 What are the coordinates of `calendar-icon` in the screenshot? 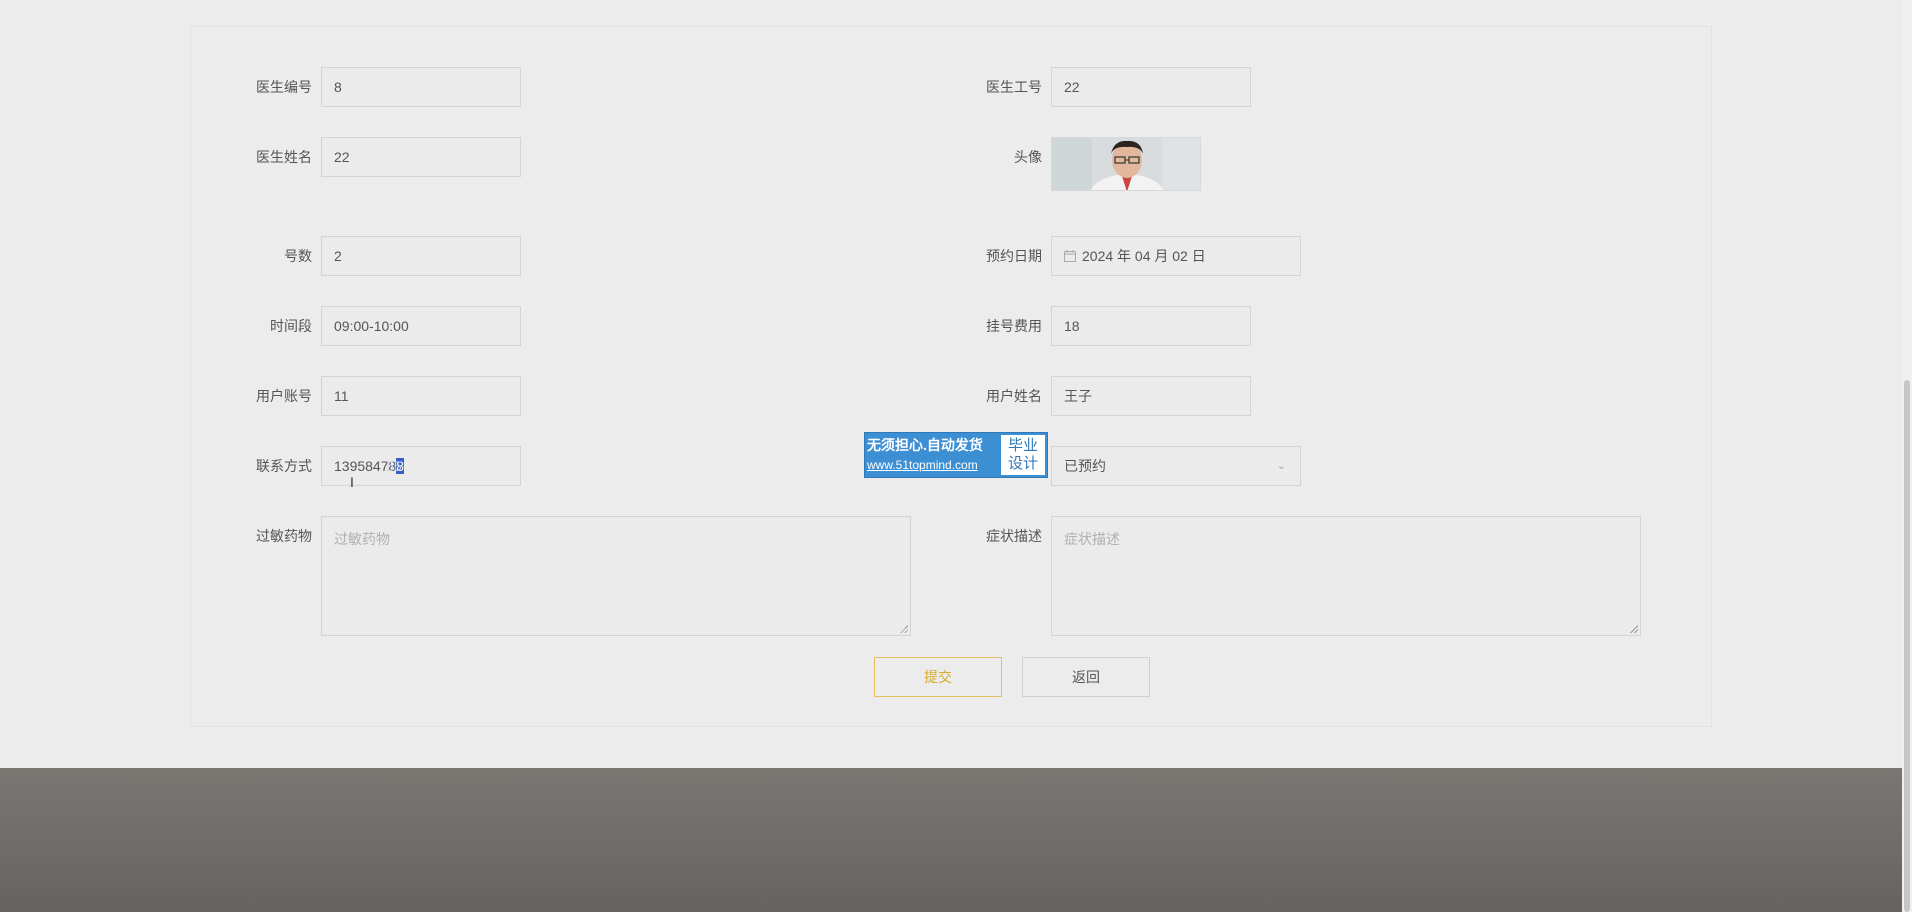 It's located at (1070, 256).